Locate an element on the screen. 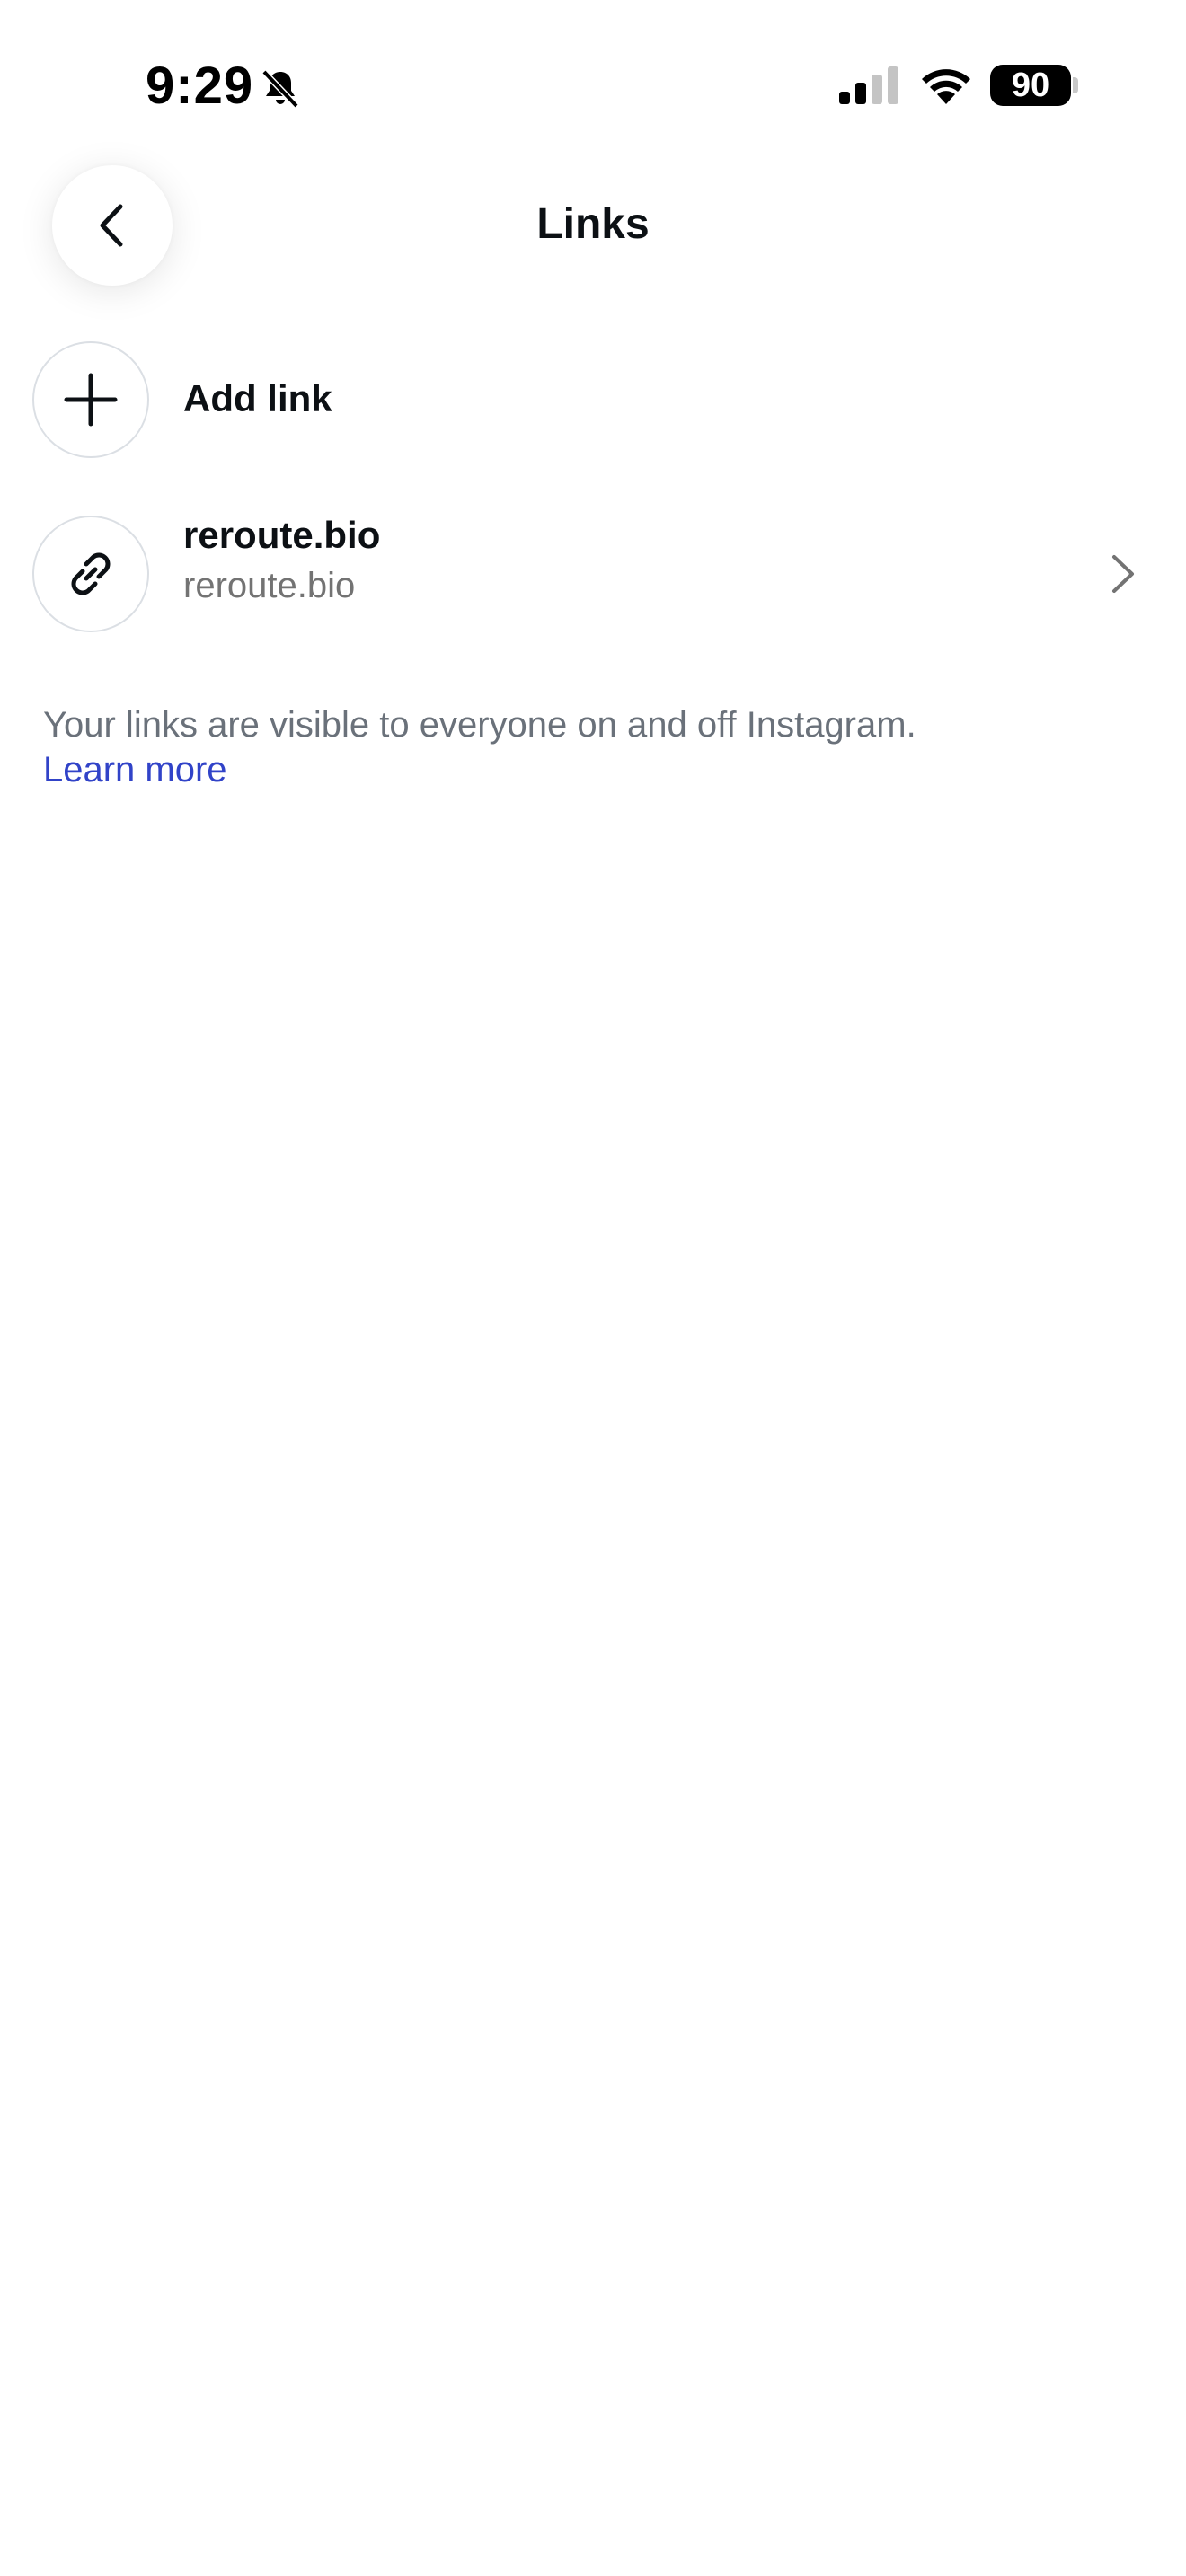 This screenshot has height=2576, width=1186. battery-nub is located at coordinates (1075, 85).